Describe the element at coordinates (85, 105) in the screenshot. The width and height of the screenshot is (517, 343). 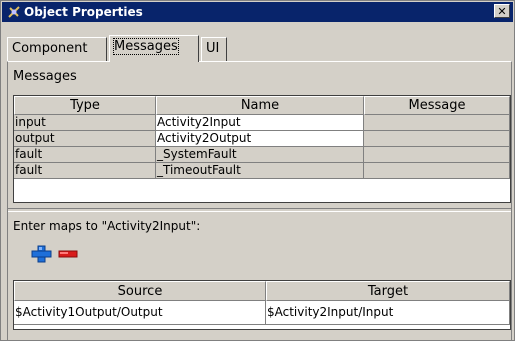
I see `column-header-type: Type` at that location.